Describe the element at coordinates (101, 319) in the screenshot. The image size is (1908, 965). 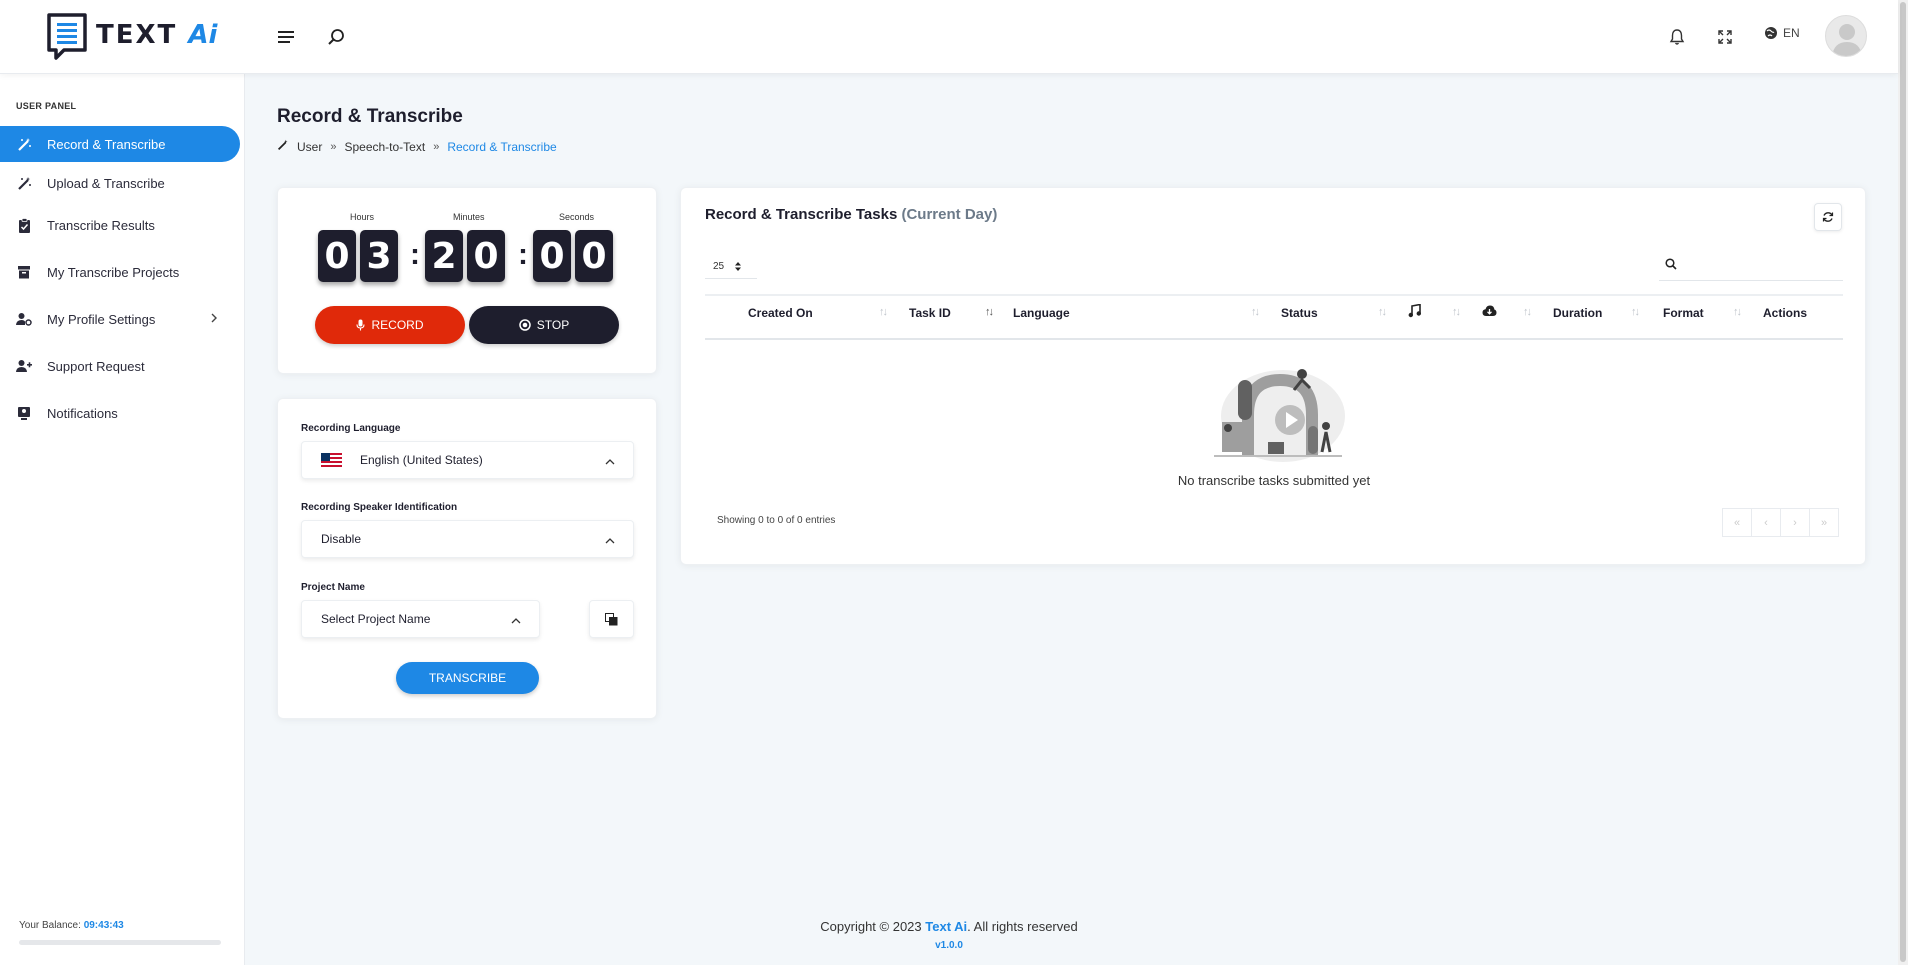
I see `sidebar-item-label: My Profile Settings` at that location.